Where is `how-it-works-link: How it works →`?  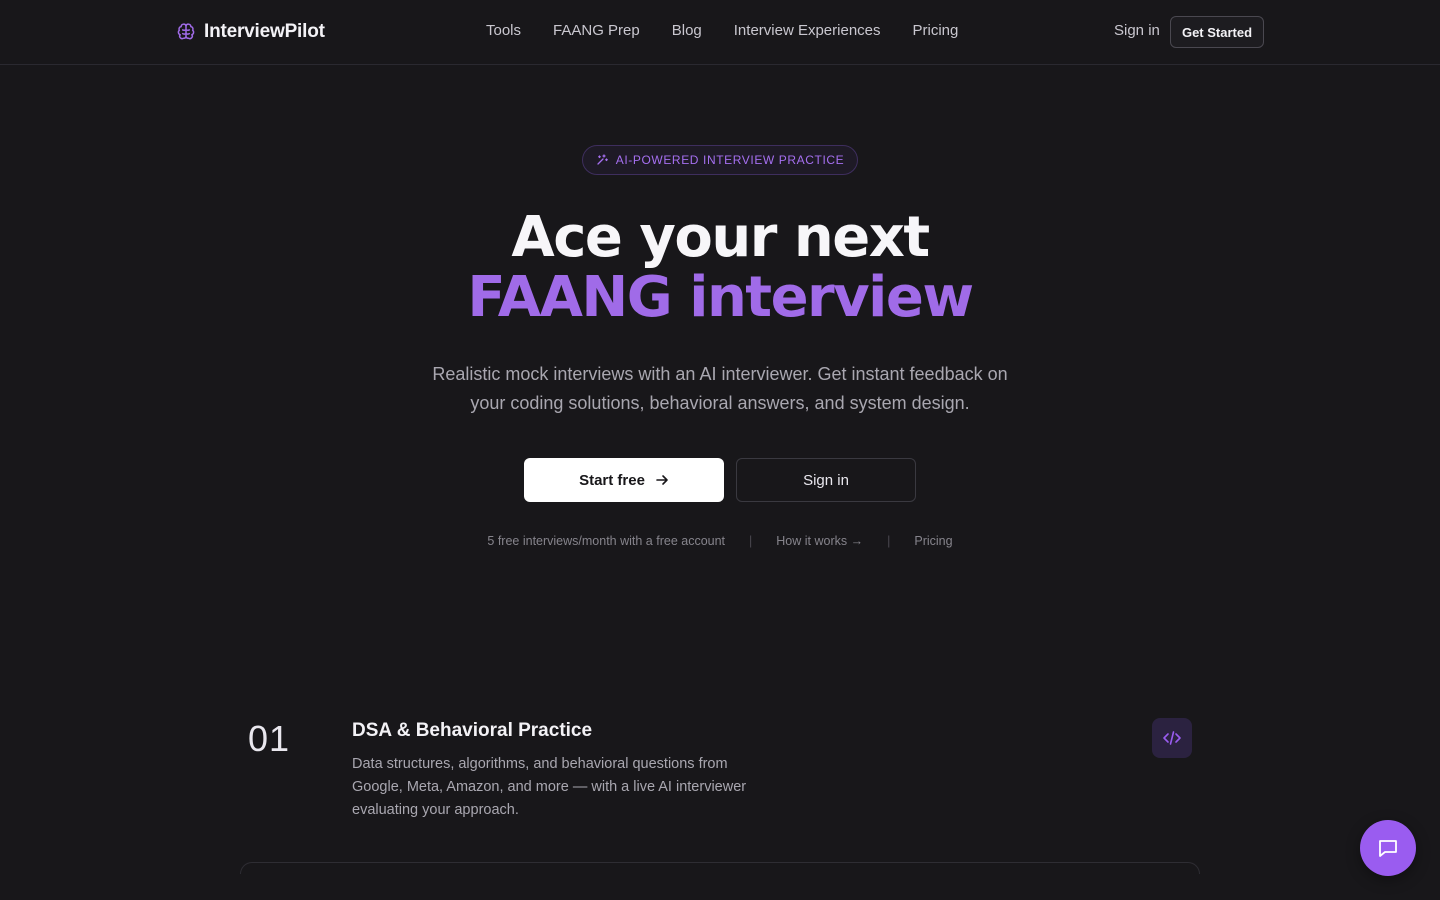 how-it-works-link: How it works → is located at coordinates (819, 541).